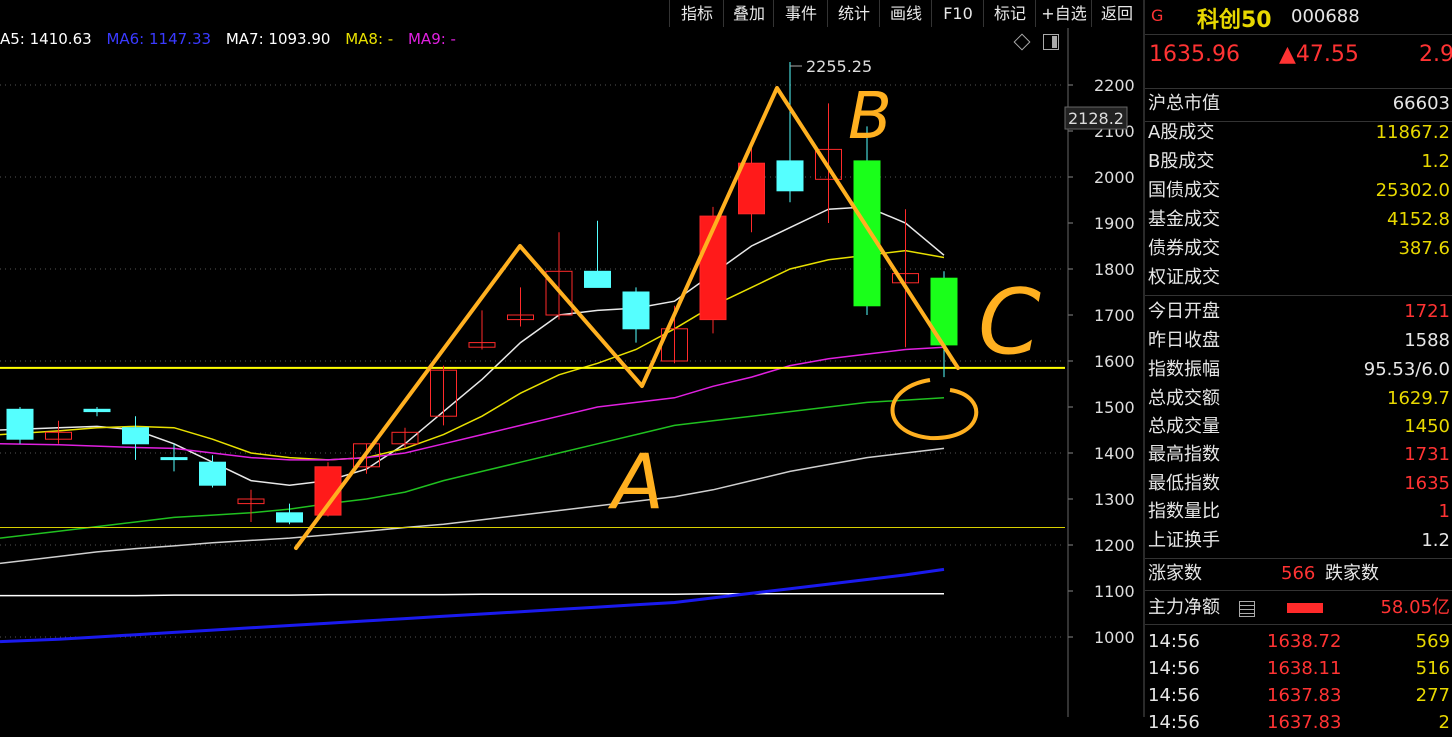  I want to click on stat-row: 沪总市值 66603, so click(1298, 104).